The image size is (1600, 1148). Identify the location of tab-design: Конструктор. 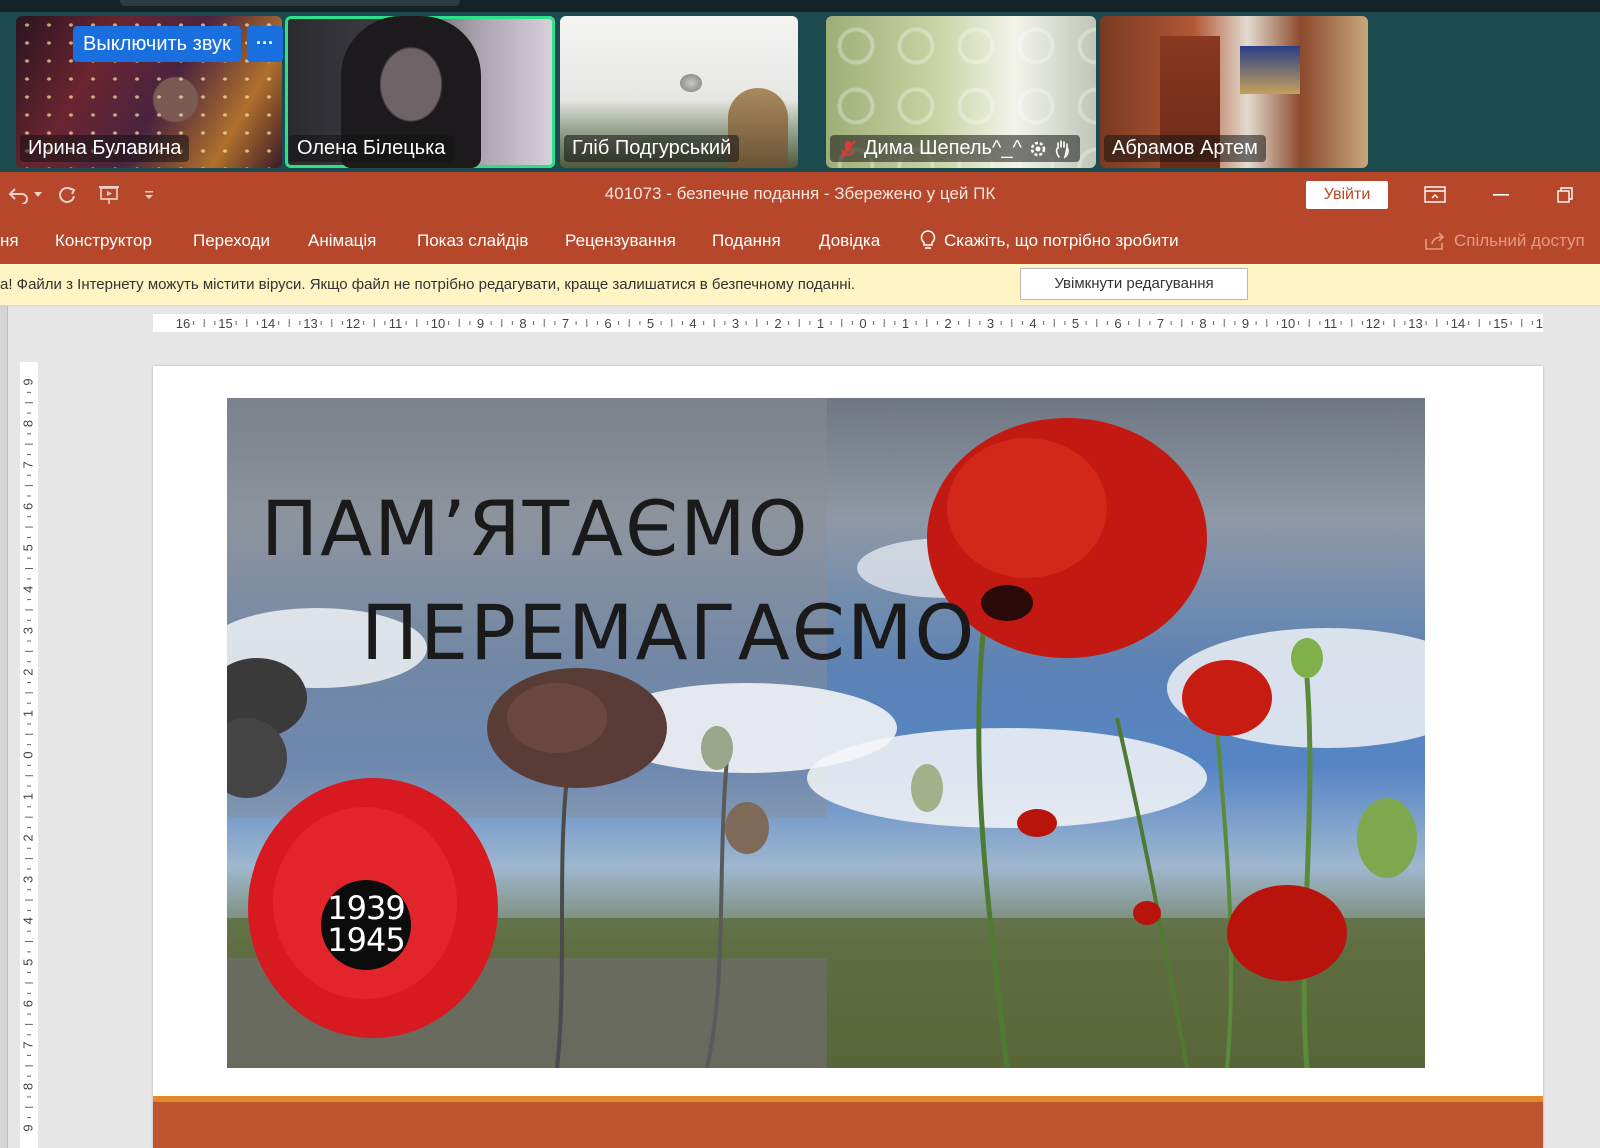
(103, 241).